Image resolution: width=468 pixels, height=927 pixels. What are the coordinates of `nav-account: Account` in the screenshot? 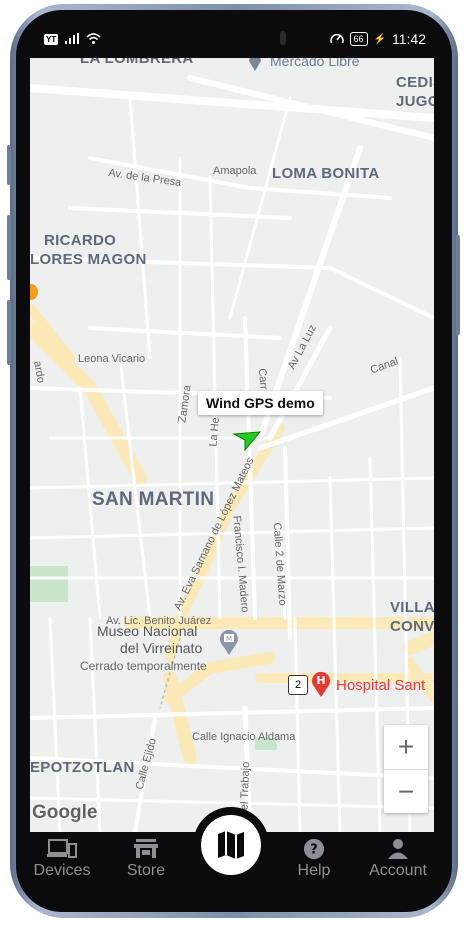 It's located at (398, 859).